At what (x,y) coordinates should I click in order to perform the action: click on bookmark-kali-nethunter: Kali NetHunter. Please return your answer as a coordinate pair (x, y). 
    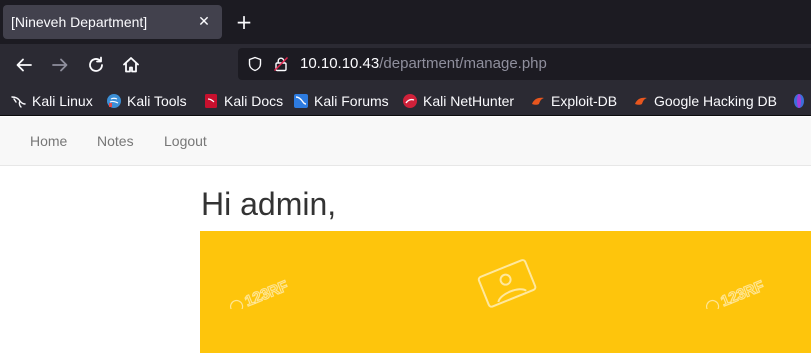
    Looking at the image, I should click on (458, 101).